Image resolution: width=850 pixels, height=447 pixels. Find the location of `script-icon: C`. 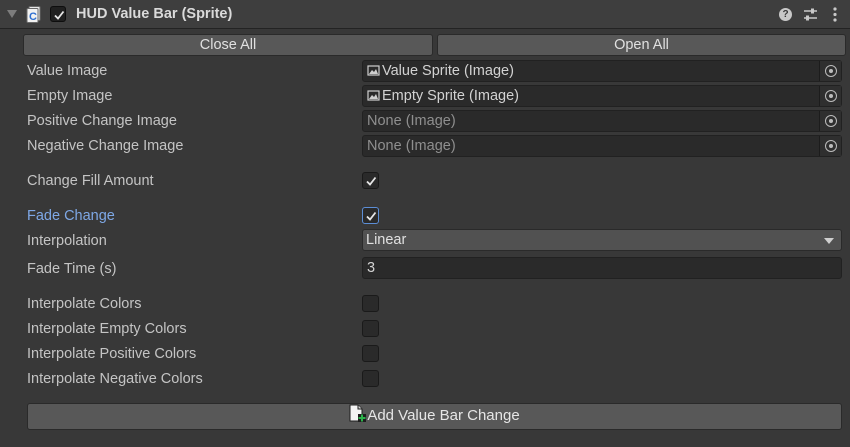

script-icon: C is located at coordinates (33, 14).